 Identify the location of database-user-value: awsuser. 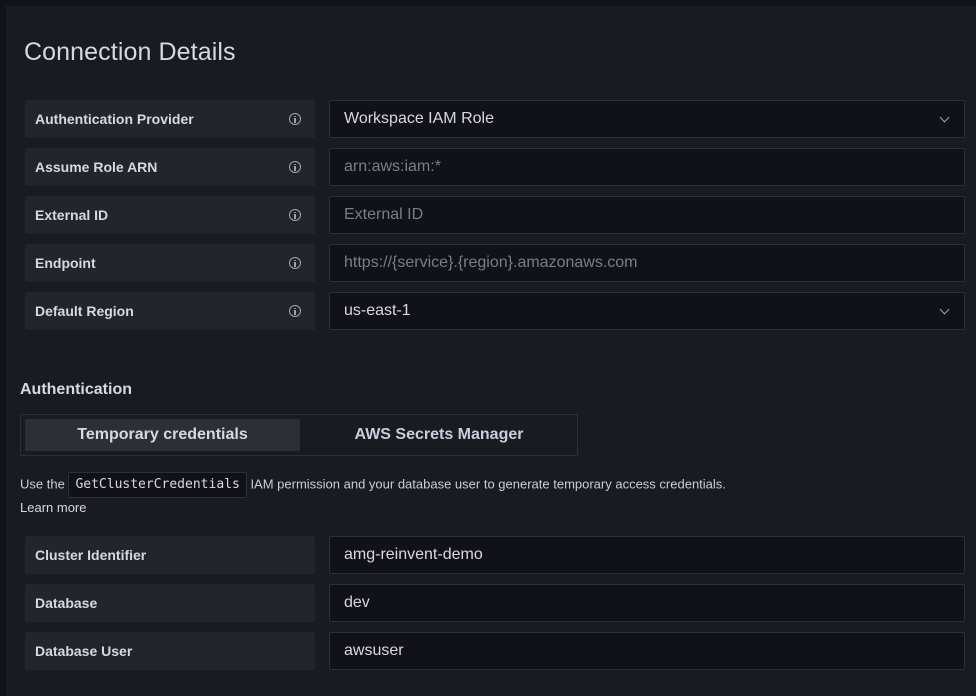
(374, 650).